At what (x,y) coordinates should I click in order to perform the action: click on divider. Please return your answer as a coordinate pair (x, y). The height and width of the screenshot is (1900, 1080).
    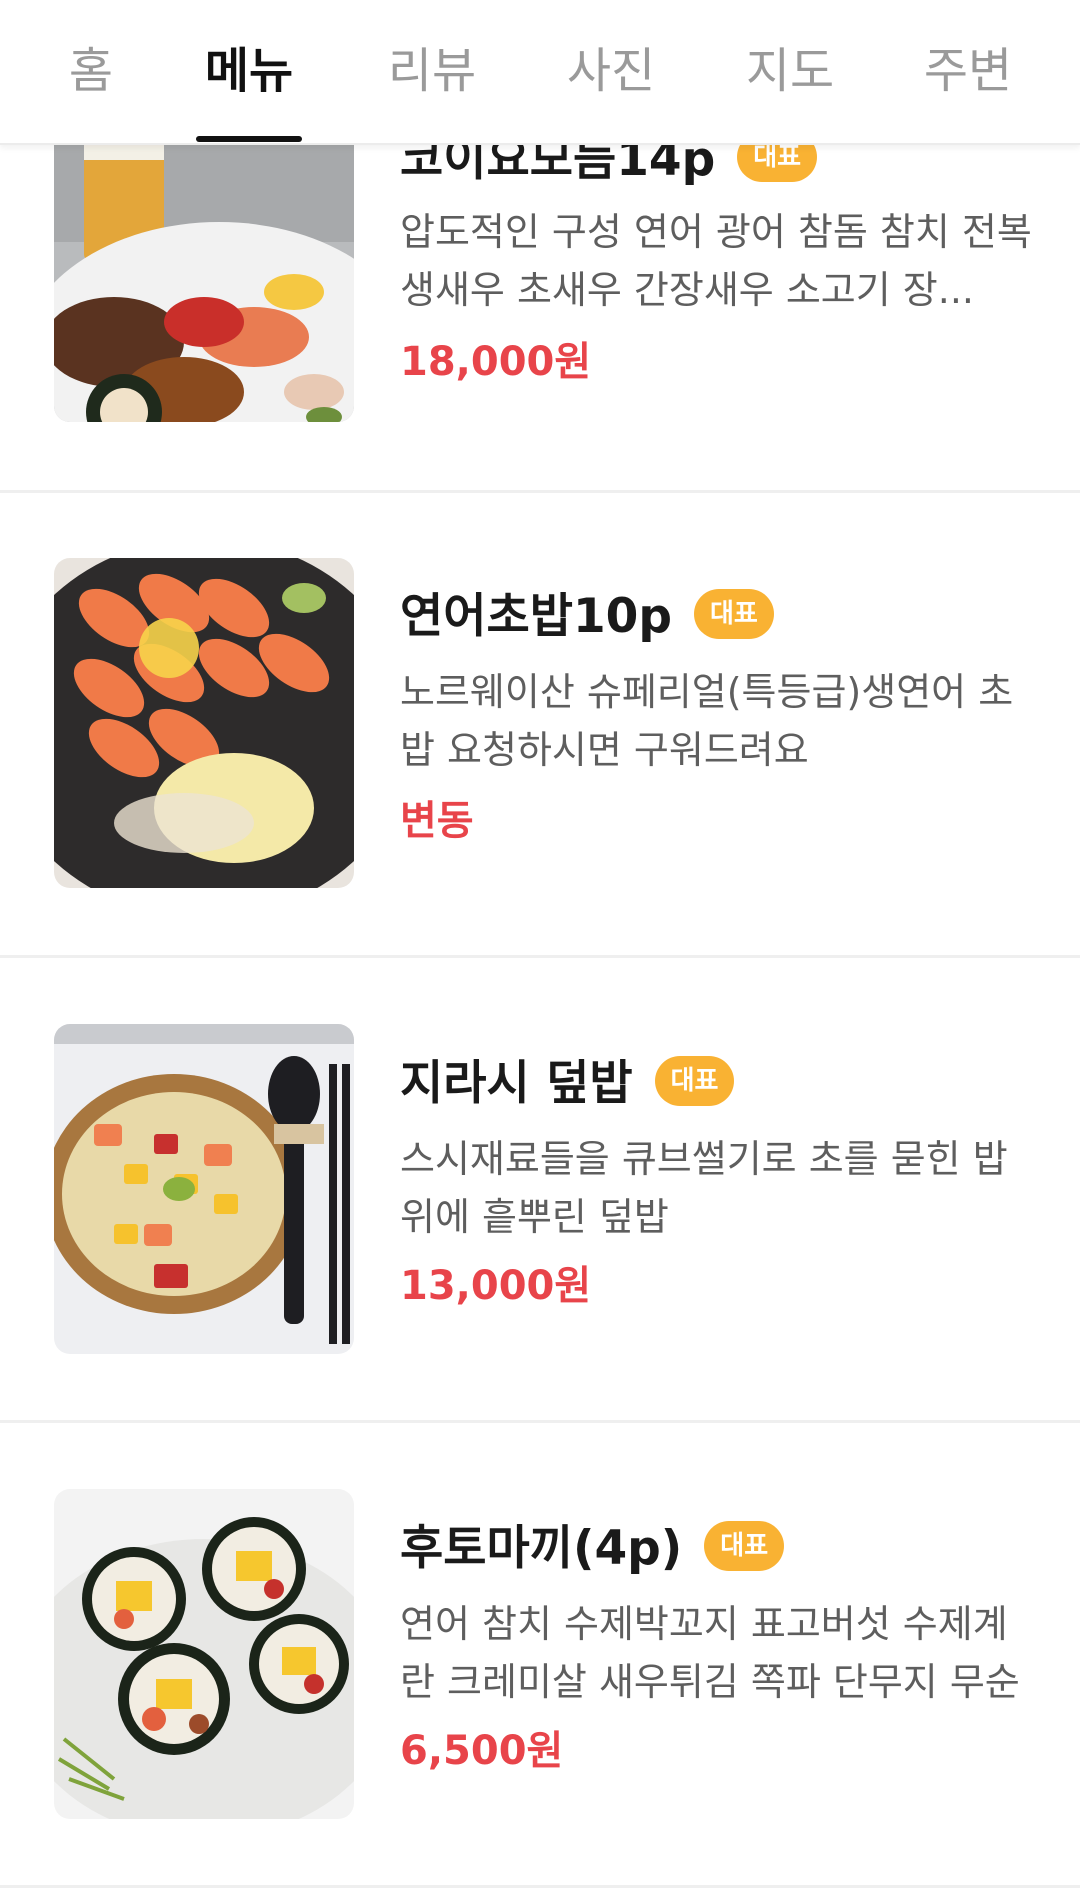
    Looking at the image, I should click on (540, 1886).